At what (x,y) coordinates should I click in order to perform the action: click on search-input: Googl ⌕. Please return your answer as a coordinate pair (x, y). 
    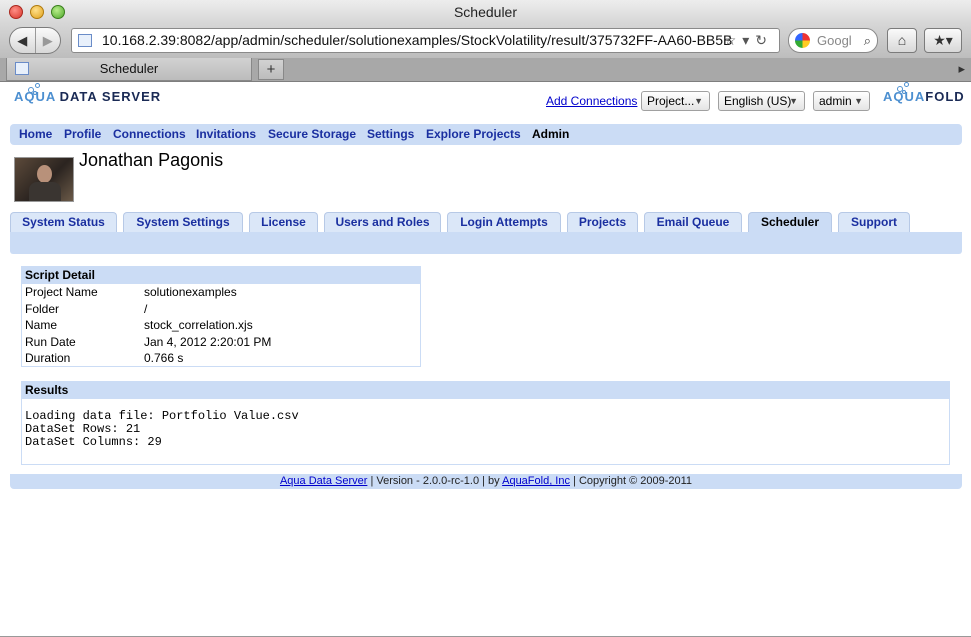
    Looking at the image, I should click on (833, 40).